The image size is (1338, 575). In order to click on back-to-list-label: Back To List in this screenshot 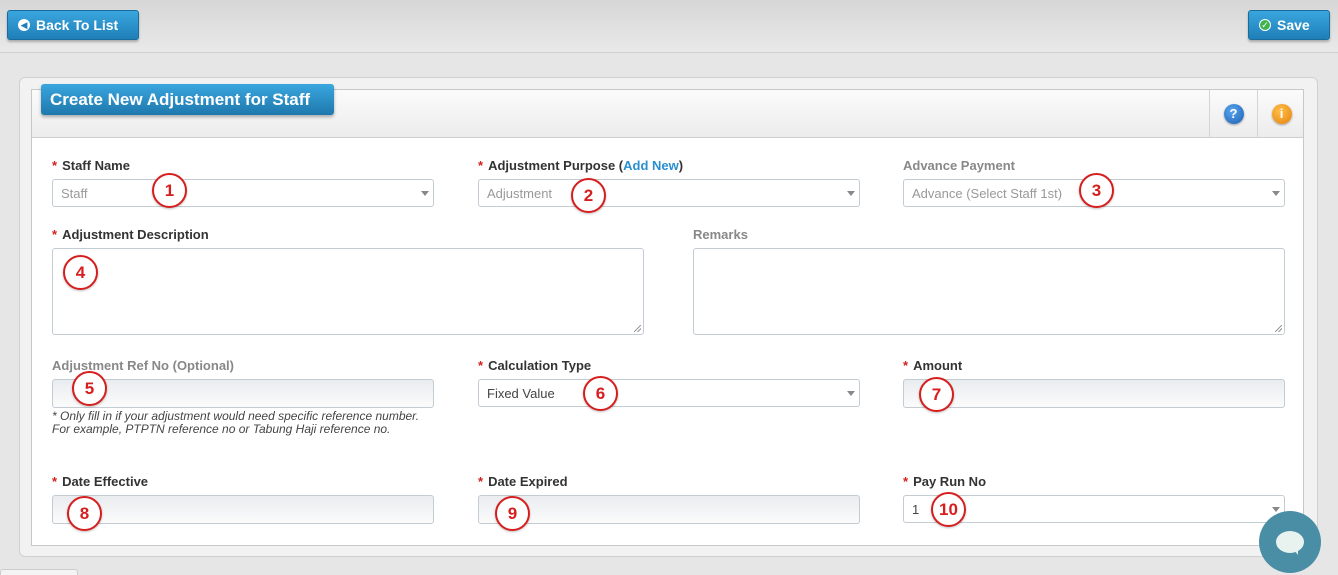, I will do `click(77, 25)`.